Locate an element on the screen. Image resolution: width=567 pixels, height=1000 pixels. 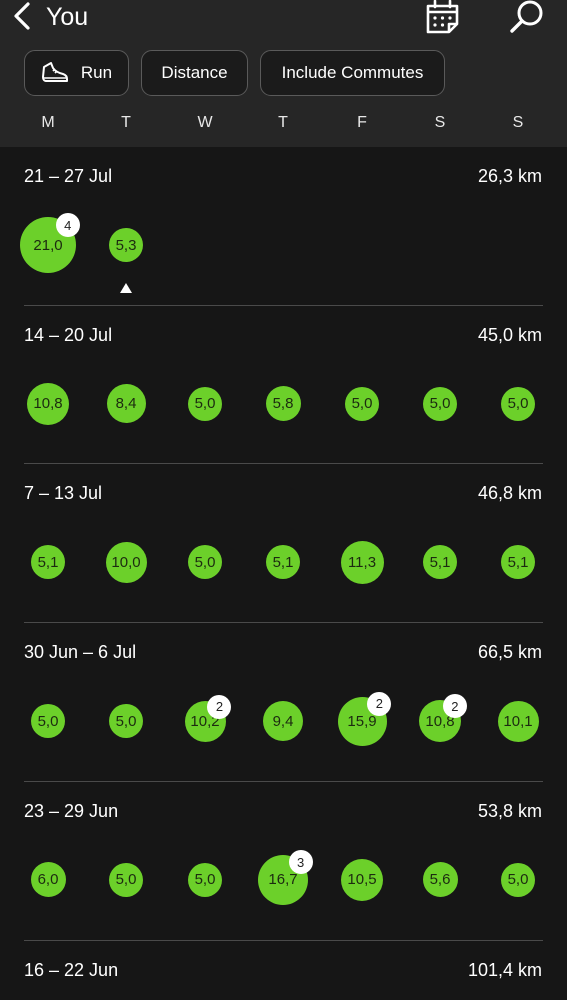
activity-bubble: 10,8 is located at coordinates (48, 403).